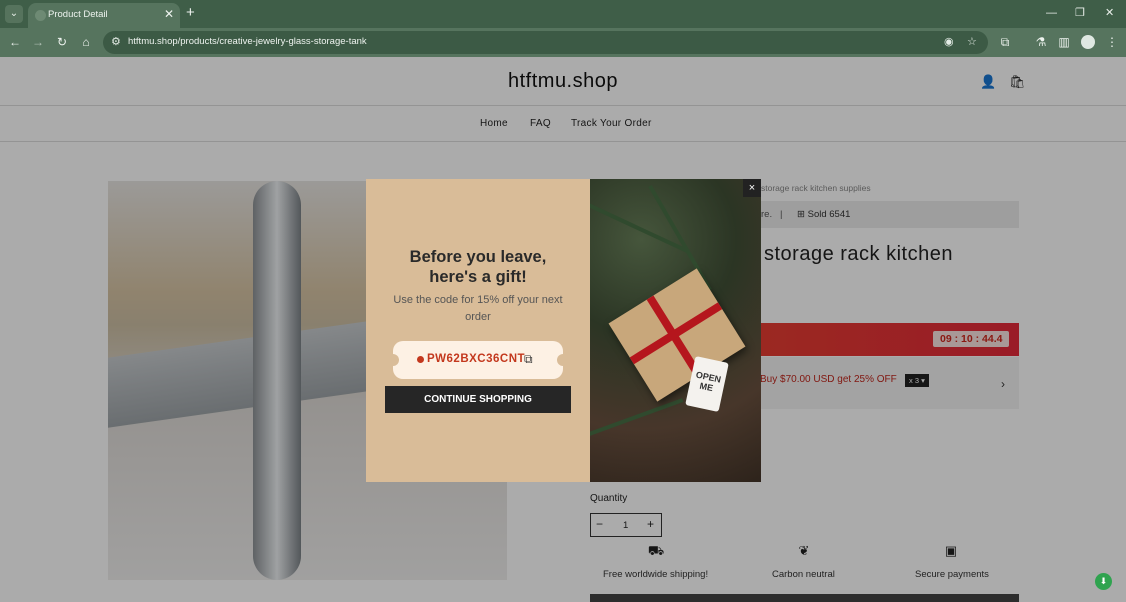  Describe the element at coordinates (62, 42) in the screenshot. I see `reload-icon: ↻` at that location.